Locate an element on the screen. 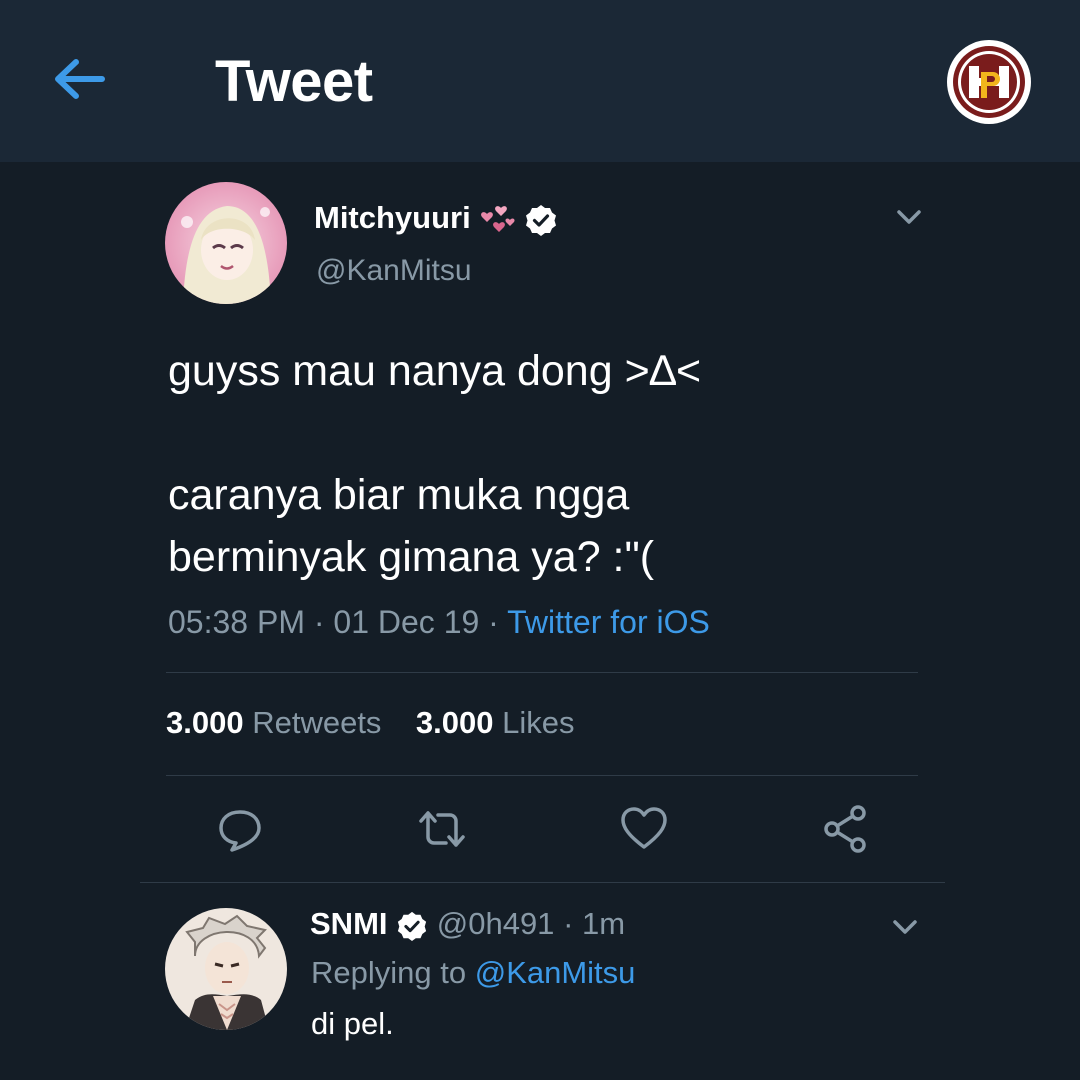  like-button is located at coordinates (644, 829).